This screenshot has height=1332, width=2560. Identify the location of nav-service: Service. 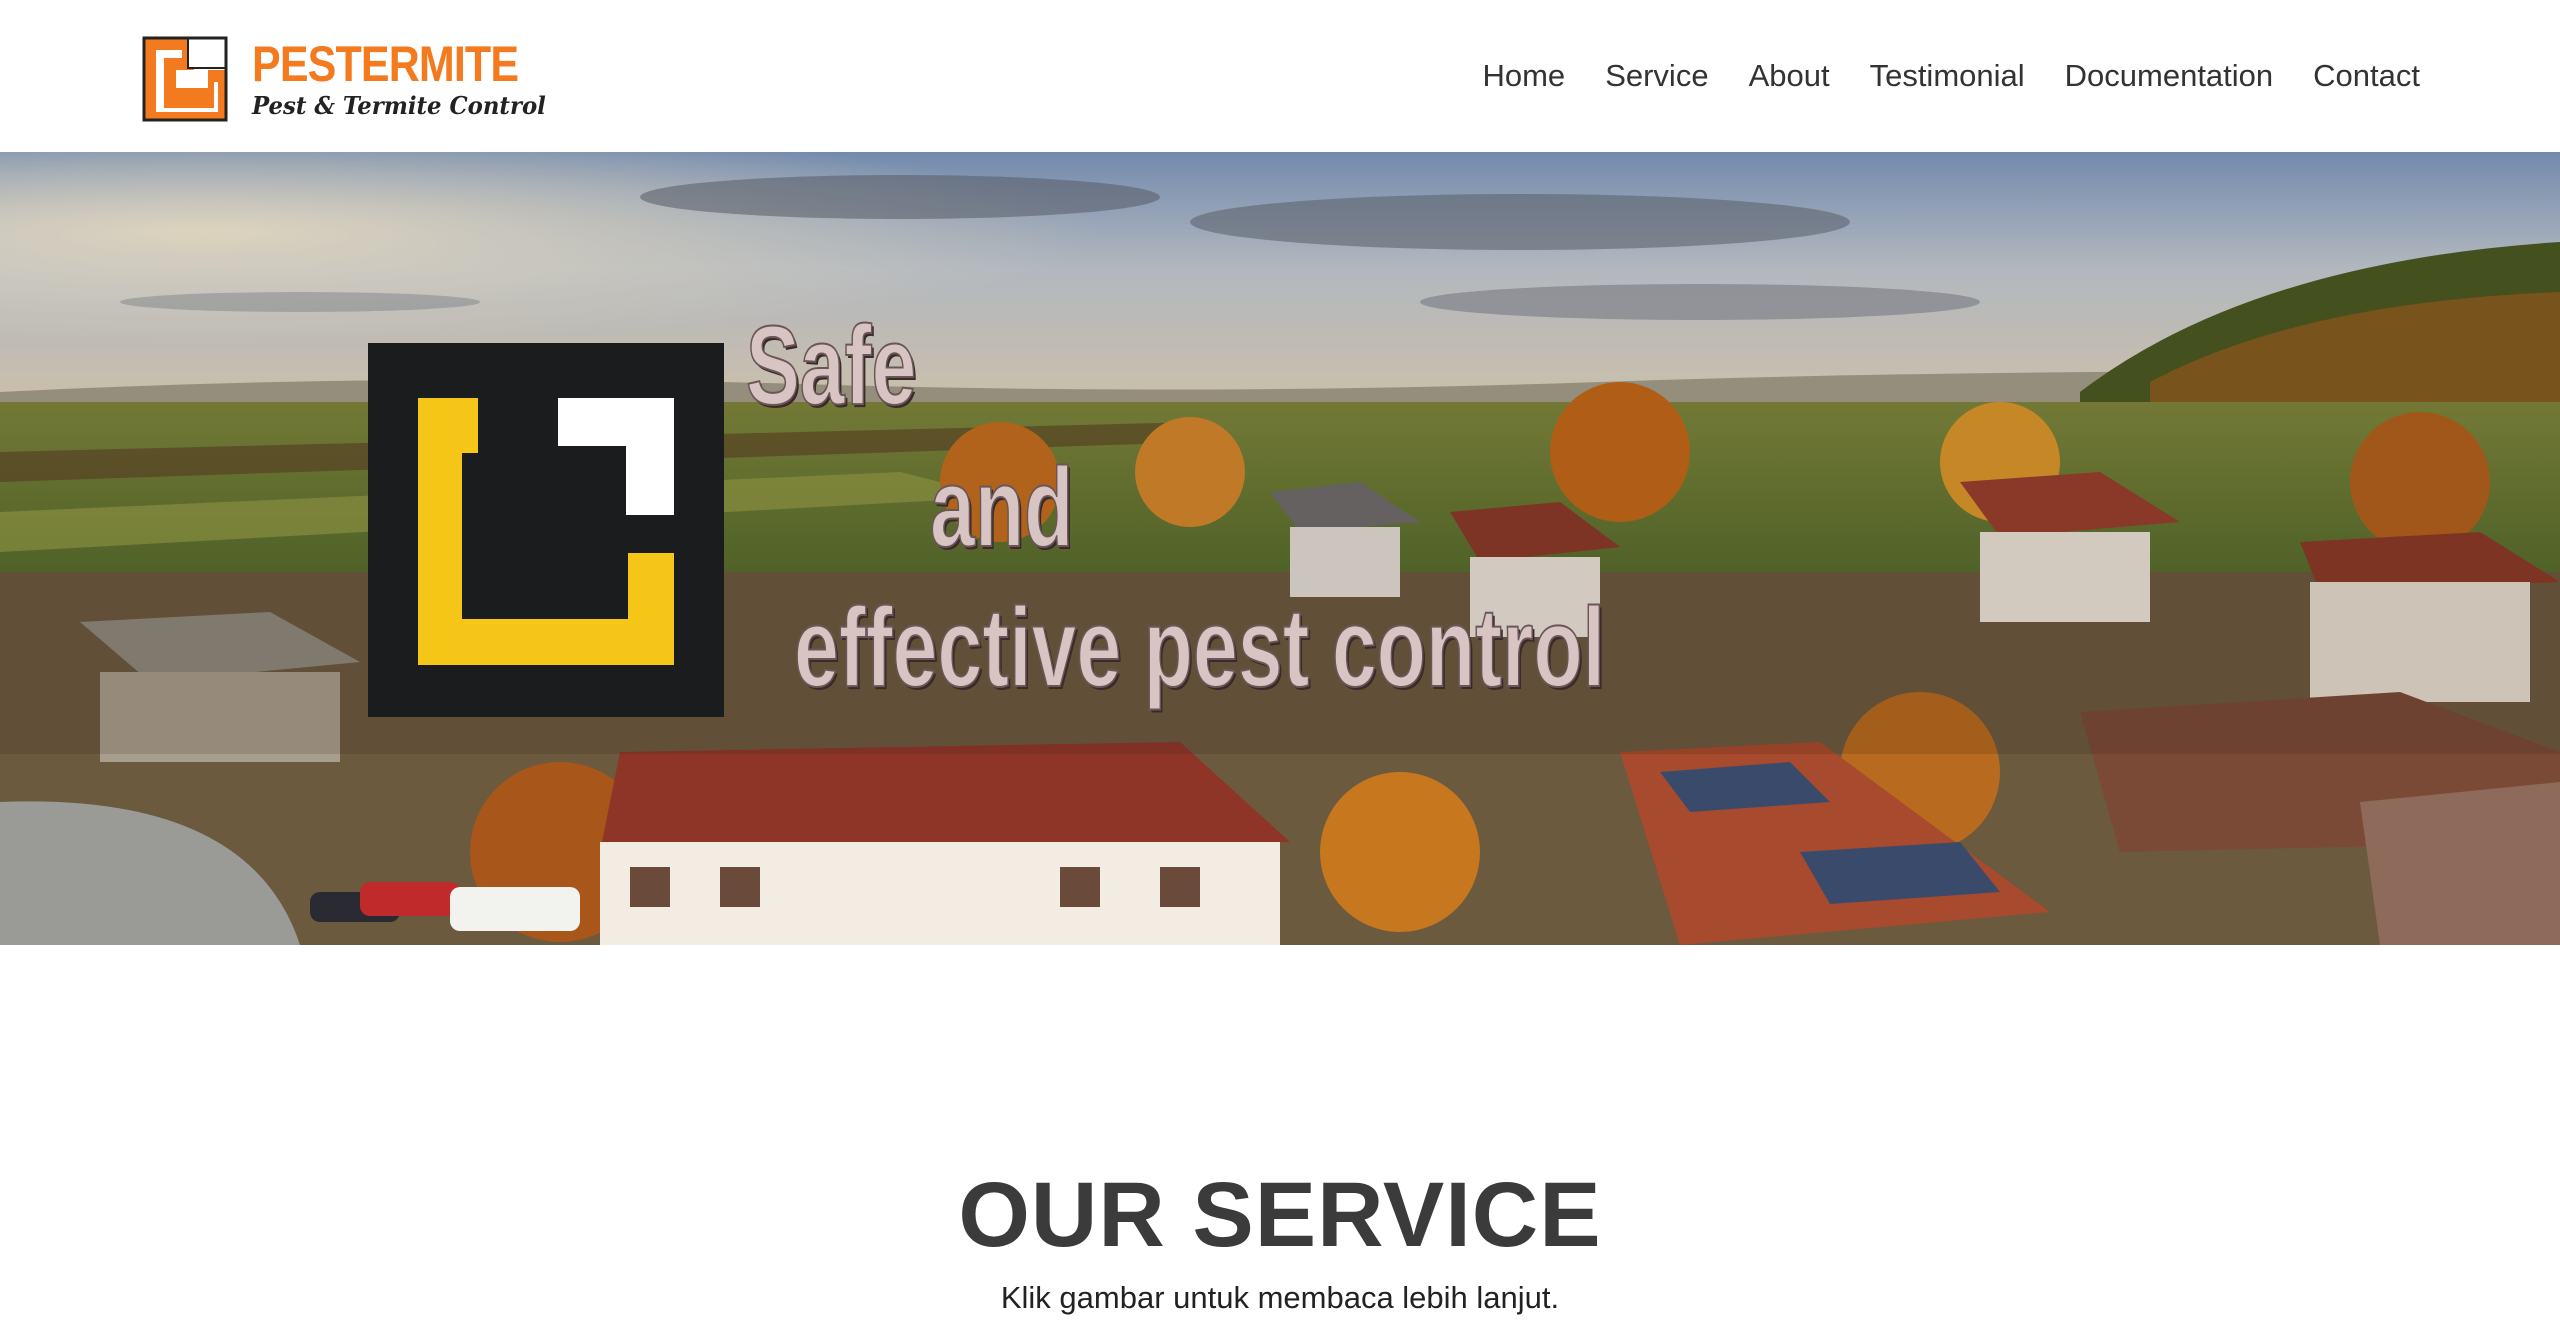
(1656, 76).